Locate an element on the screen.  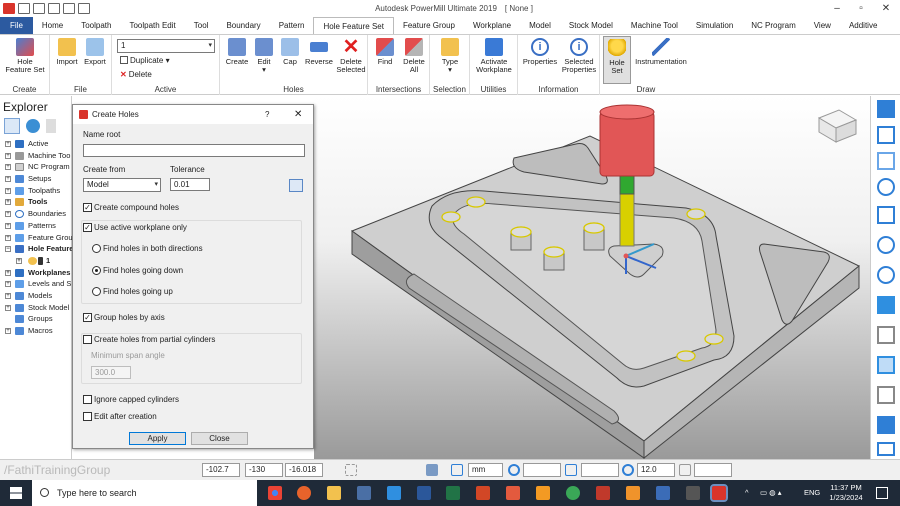
settings-gear-icon is located at coordinates (296, 185).